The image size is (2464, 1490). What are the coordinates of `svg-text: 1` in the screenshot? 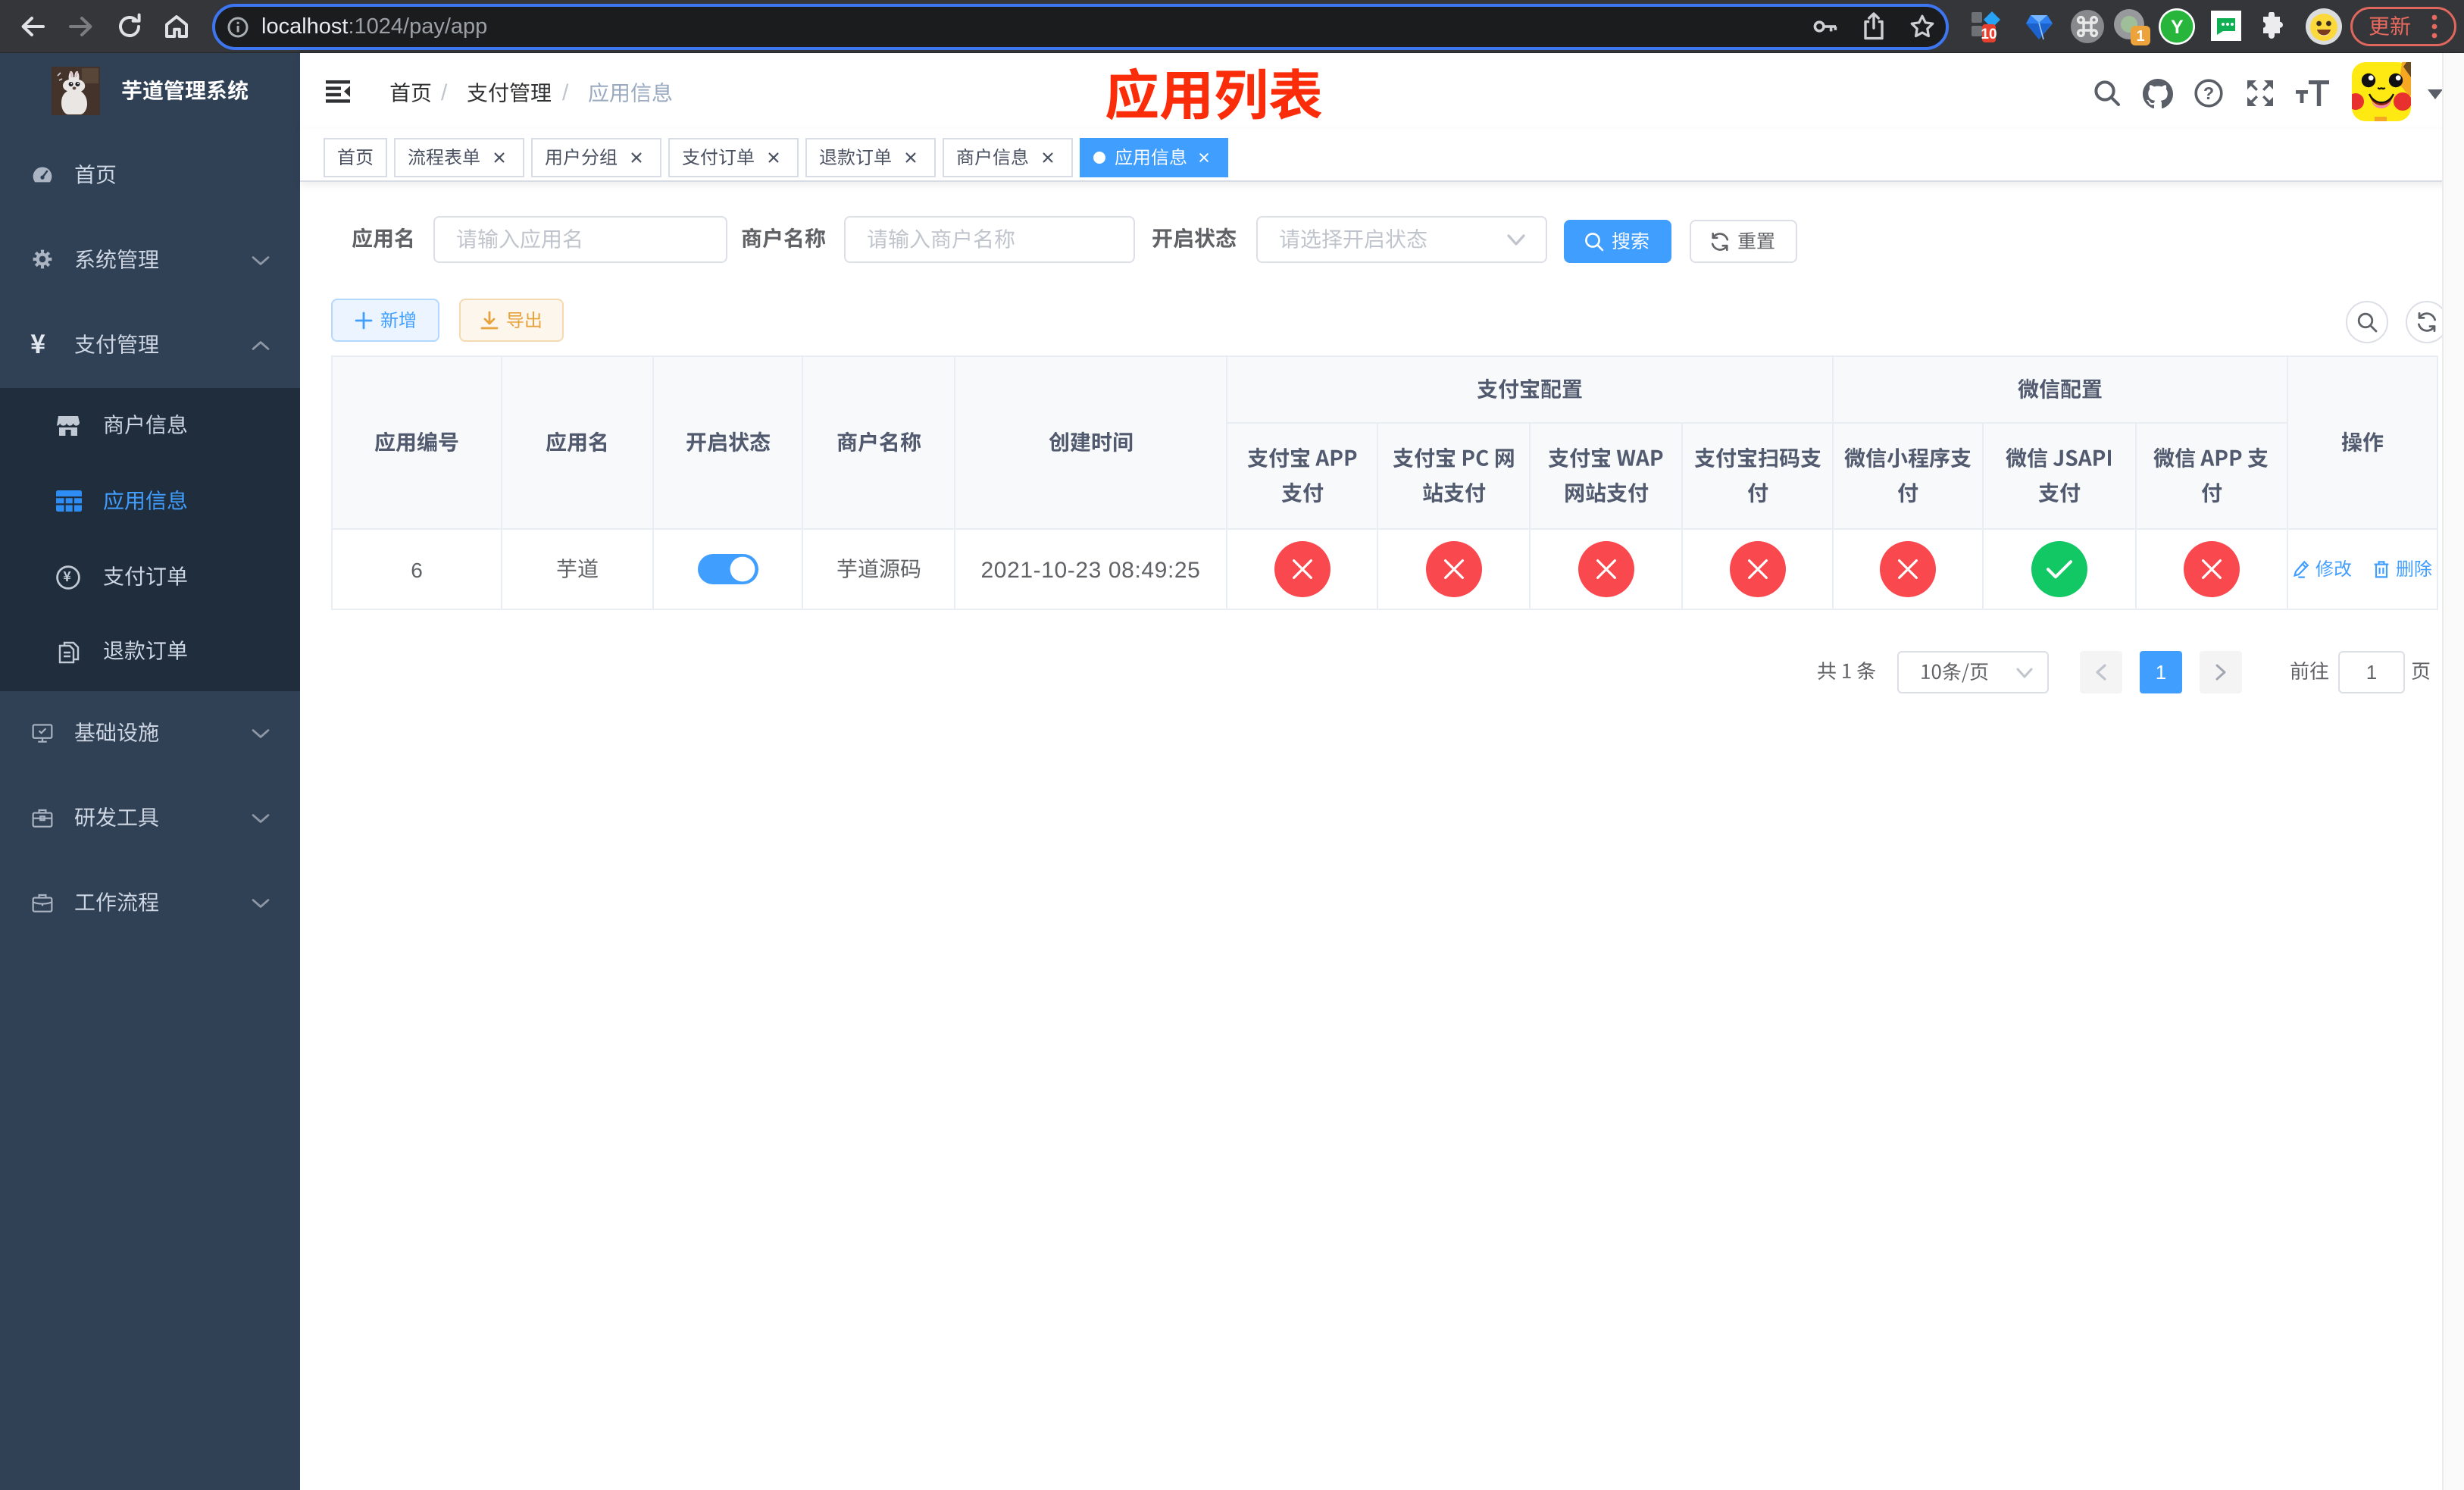 It's located at (2140, 36).